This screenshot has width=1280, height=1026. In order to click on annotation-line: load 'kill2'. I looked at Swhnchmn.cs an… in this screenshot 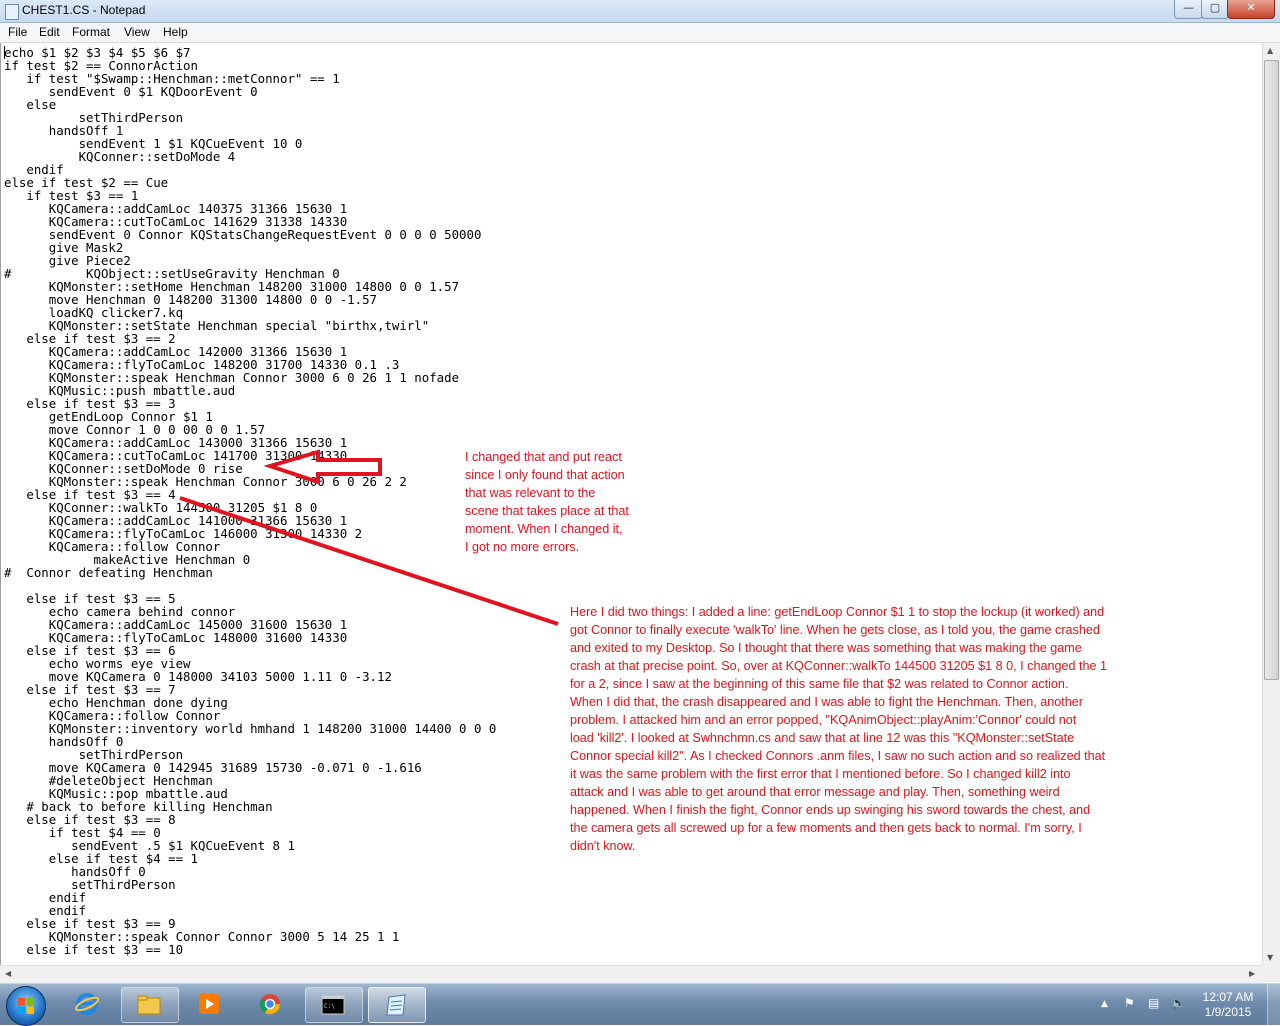, I will do `click(822, 738)`.